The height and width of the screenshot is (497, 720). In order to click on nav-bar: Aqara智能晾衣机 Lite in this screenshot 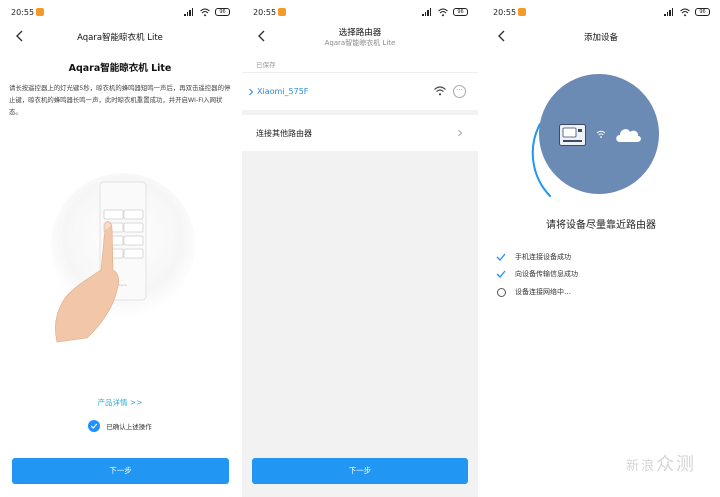, I will do `click(120, 36)`.